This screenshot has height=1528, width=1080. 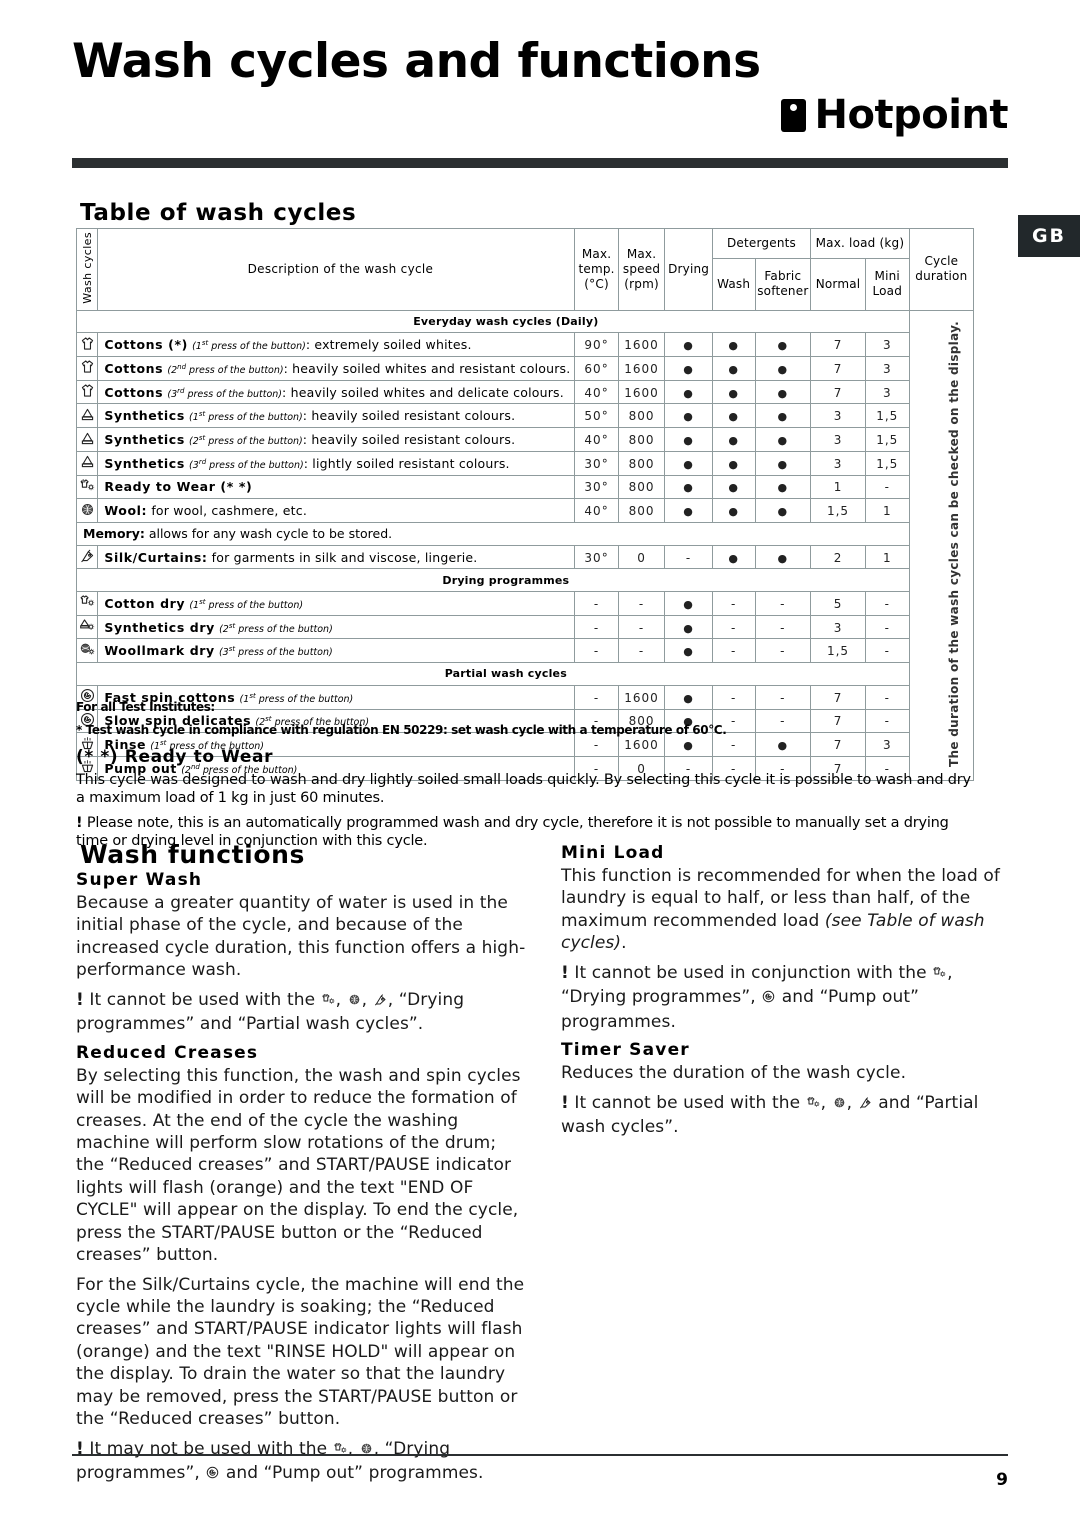 What do you see at coordinates (838, 439) in the screenshot?
I see `cell-normal-load: 3` at bounding box center [838, 439].